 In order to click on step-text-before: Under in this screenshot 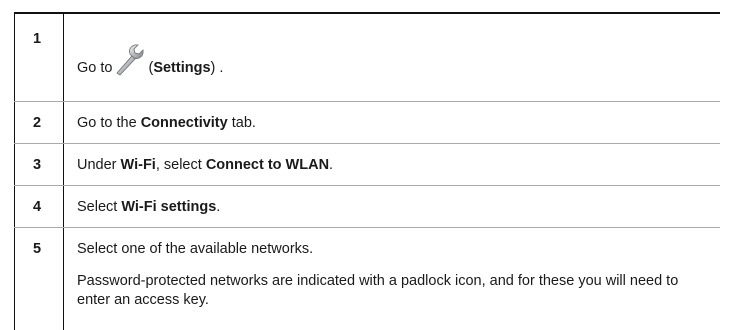, I will do `click(99, 165)`.